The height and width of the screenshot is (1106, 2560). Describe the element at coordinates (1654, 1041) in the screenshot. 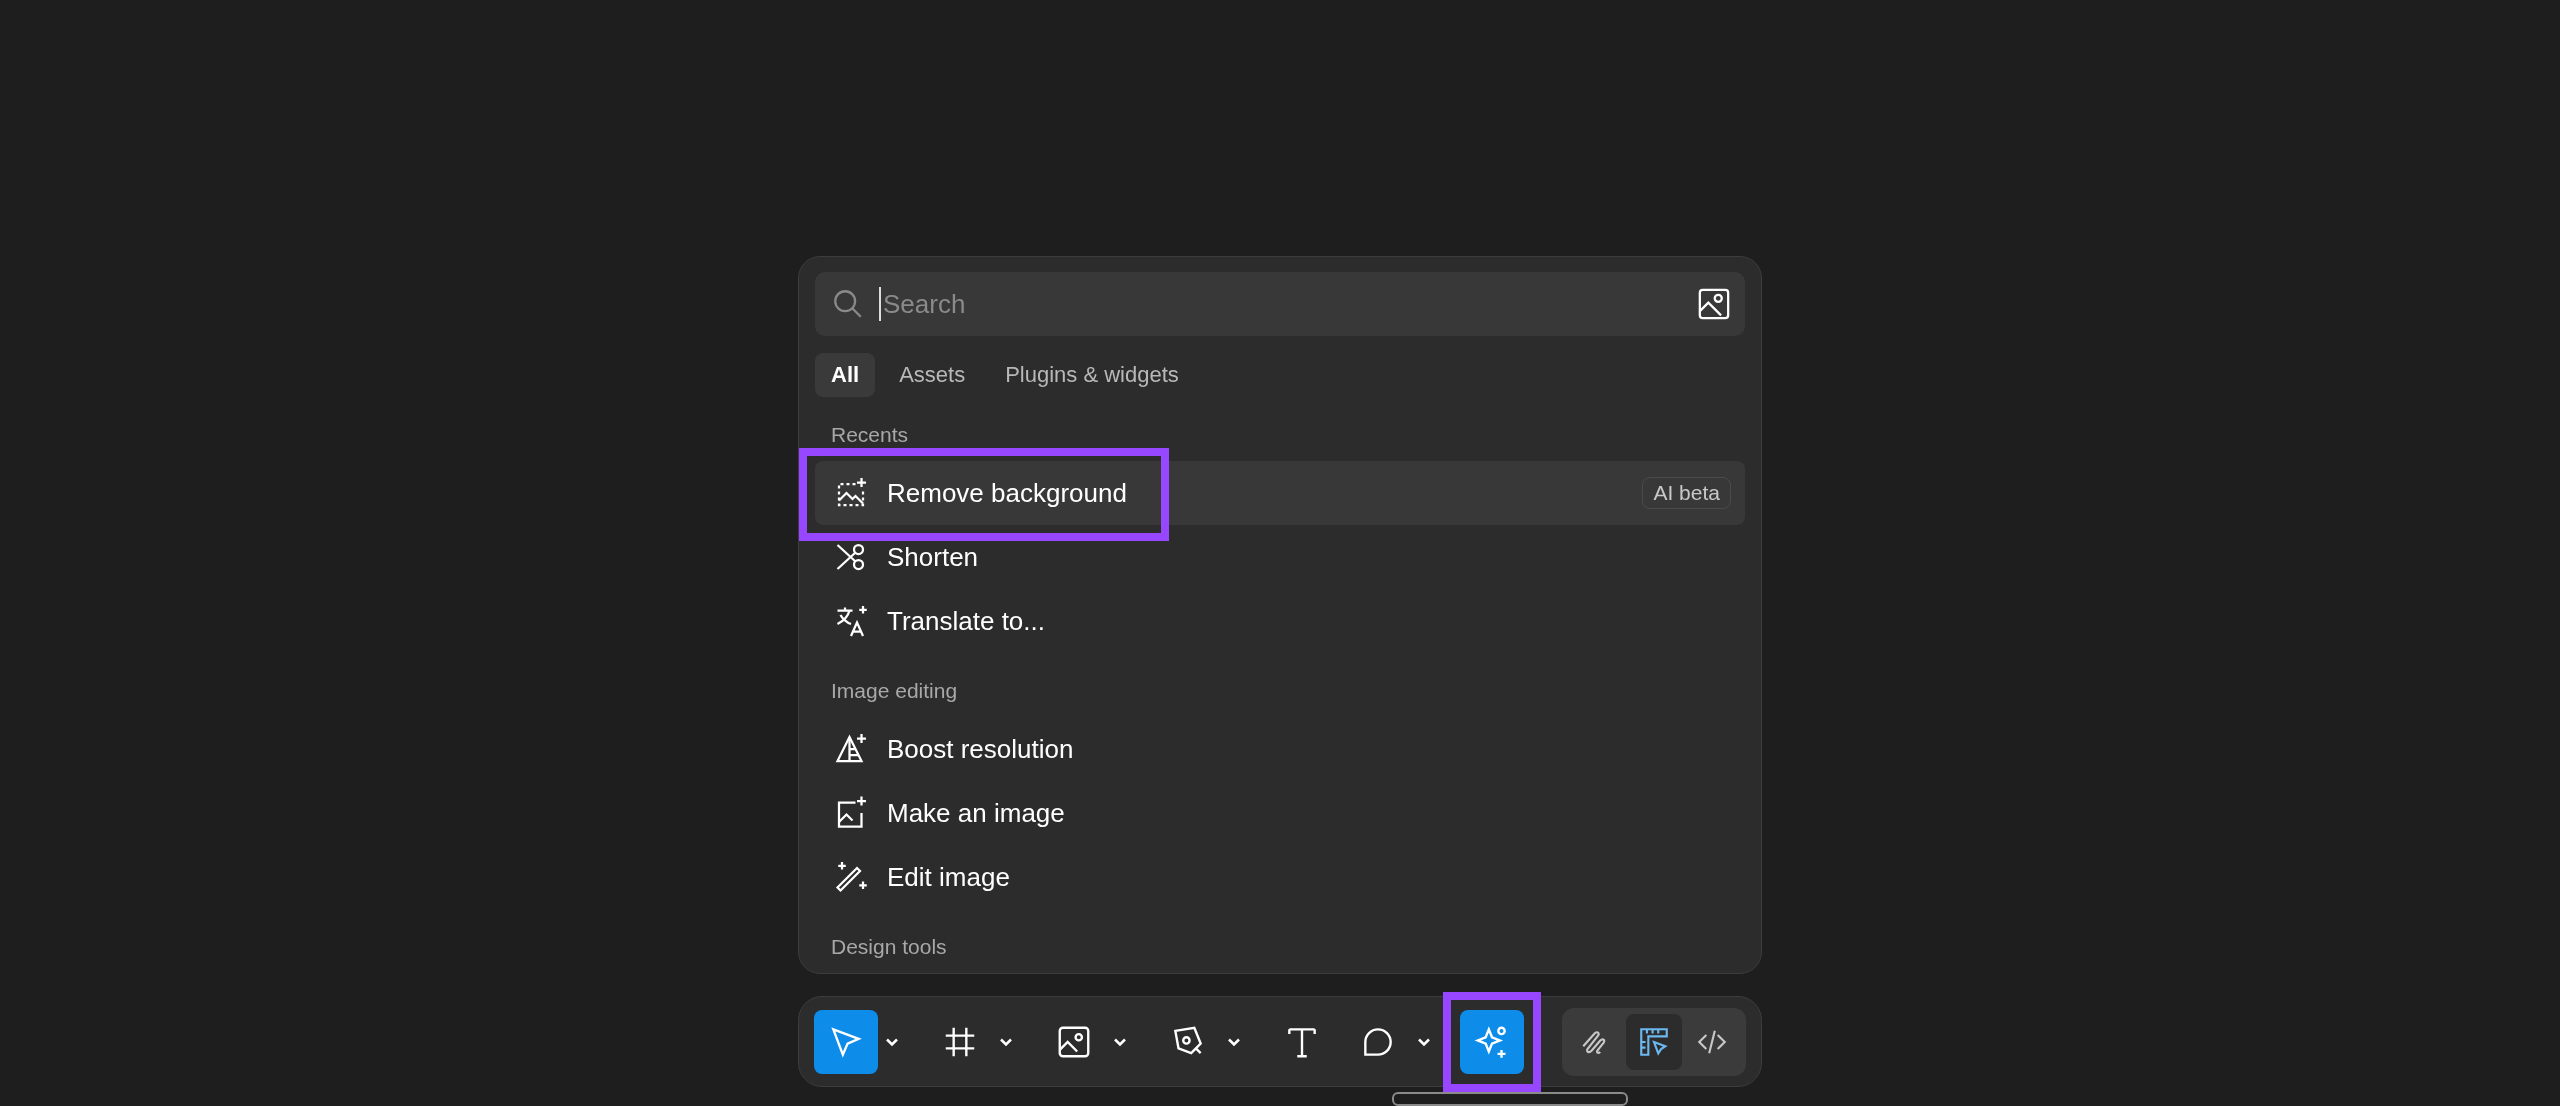

I see `mode-button` at that location.